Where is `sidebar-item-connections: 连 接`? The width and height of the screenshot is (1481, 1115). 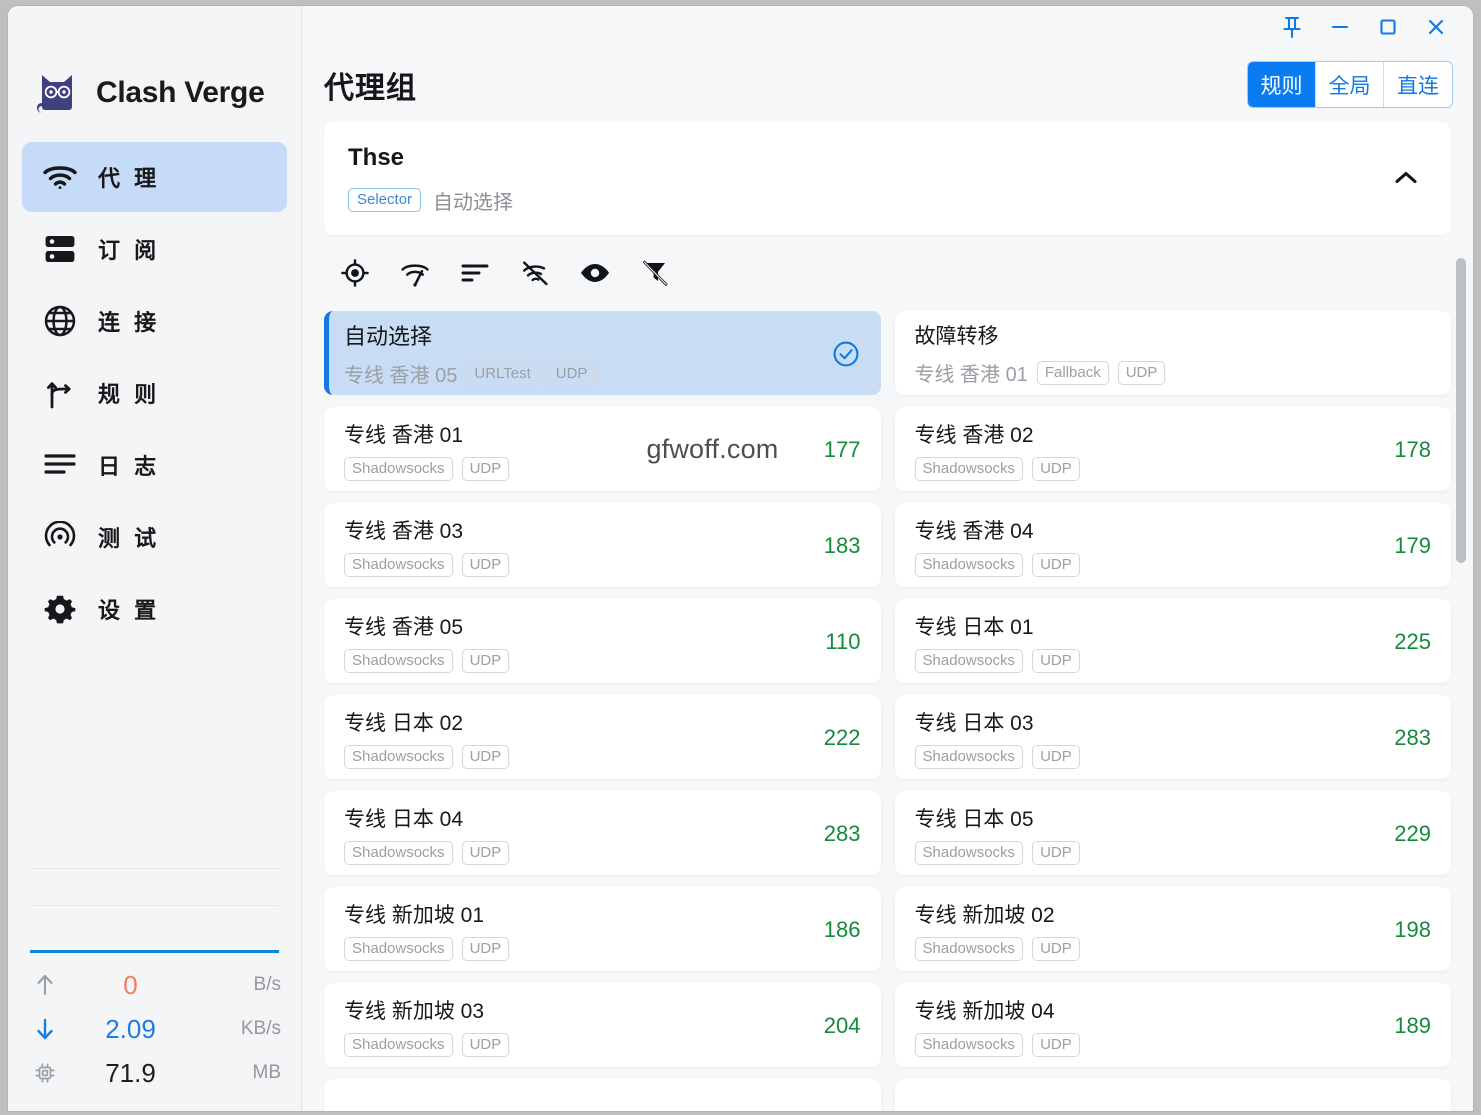 sidebar-item-connections: 连 接 is located at coordinates (154, 321).